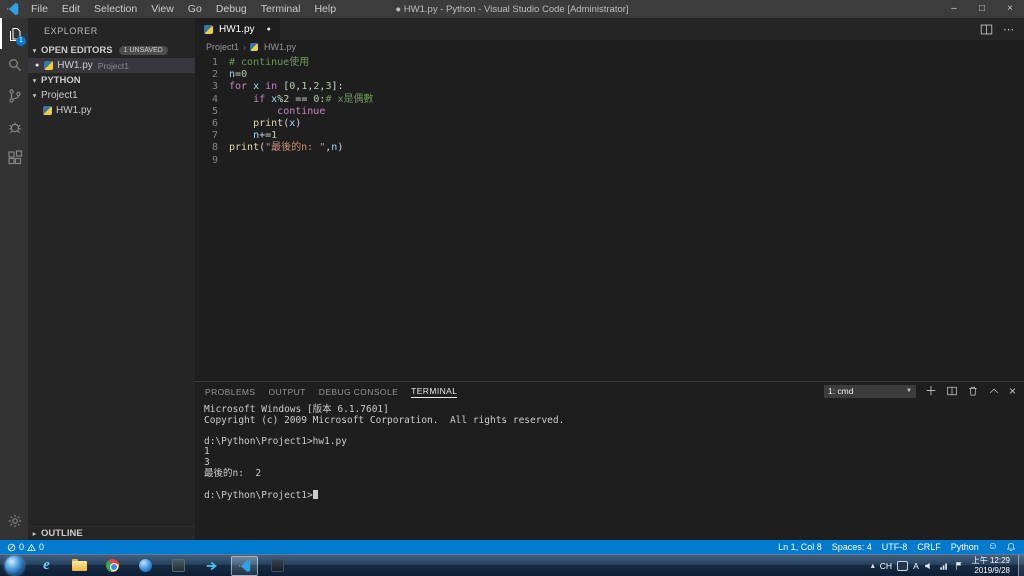 This screenshot has width=1024, height=576. I want to click on menu-edit: Edit, so click(71, 9).